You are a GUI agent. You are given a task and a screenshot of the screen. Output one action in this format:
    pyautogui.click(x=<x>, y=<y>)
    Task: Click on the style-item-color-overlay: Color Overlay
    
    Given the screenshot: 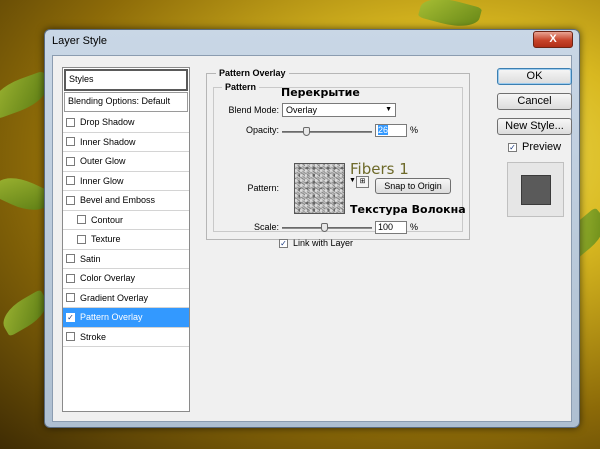 What is the action you would take?
    pyautogui.click(x=126, y=279)
    